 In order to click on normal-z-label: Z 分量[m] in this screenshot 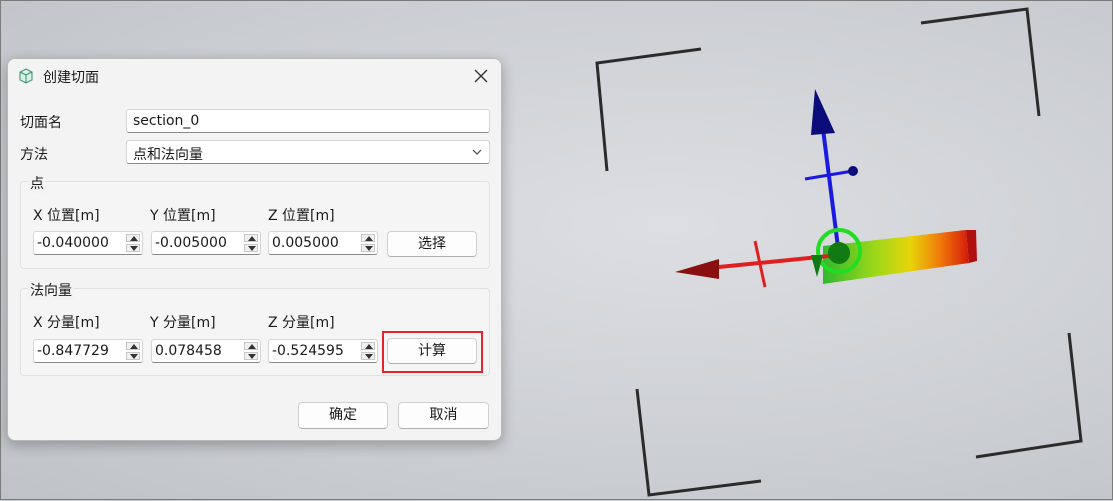, I will do `click(301, 323)`.